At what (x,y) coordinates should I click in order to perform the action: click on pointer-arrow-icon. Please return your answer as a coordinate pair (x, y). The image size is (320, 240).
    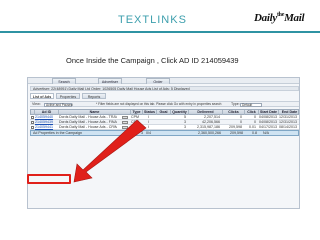
    Looking at the image, I should click on (110, 151).